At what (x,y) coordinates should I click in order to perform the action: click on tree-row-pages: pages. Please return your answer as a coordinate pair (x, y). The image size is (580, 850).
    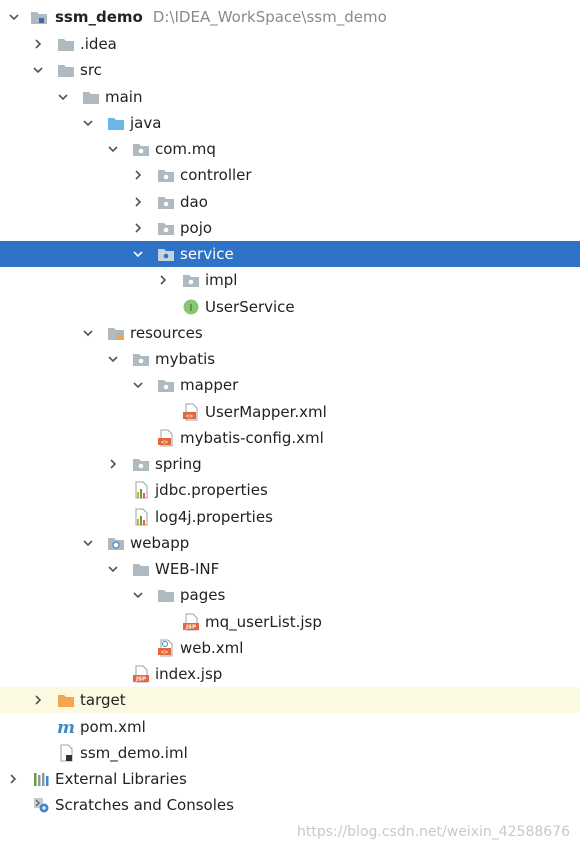
    Looking at the image, I should click on (290, 595).